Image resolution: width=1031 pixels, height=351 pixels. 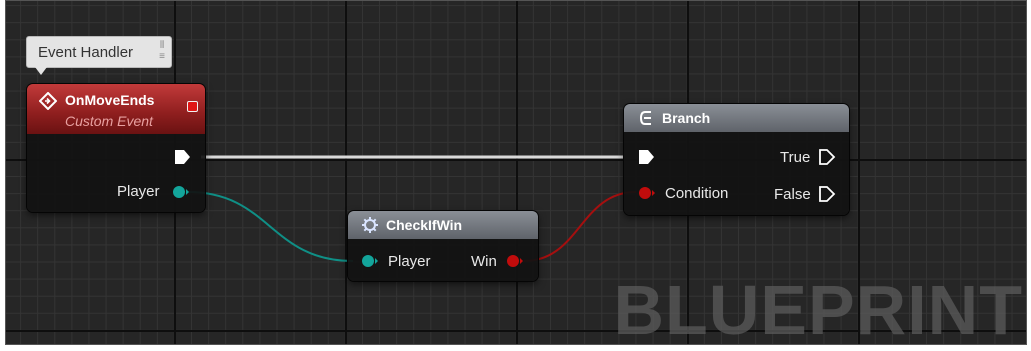 What do you see at coordinates (181, 192) in the screenshot?
I see `player-output-pin-icon` at bounding box center [181, 192].